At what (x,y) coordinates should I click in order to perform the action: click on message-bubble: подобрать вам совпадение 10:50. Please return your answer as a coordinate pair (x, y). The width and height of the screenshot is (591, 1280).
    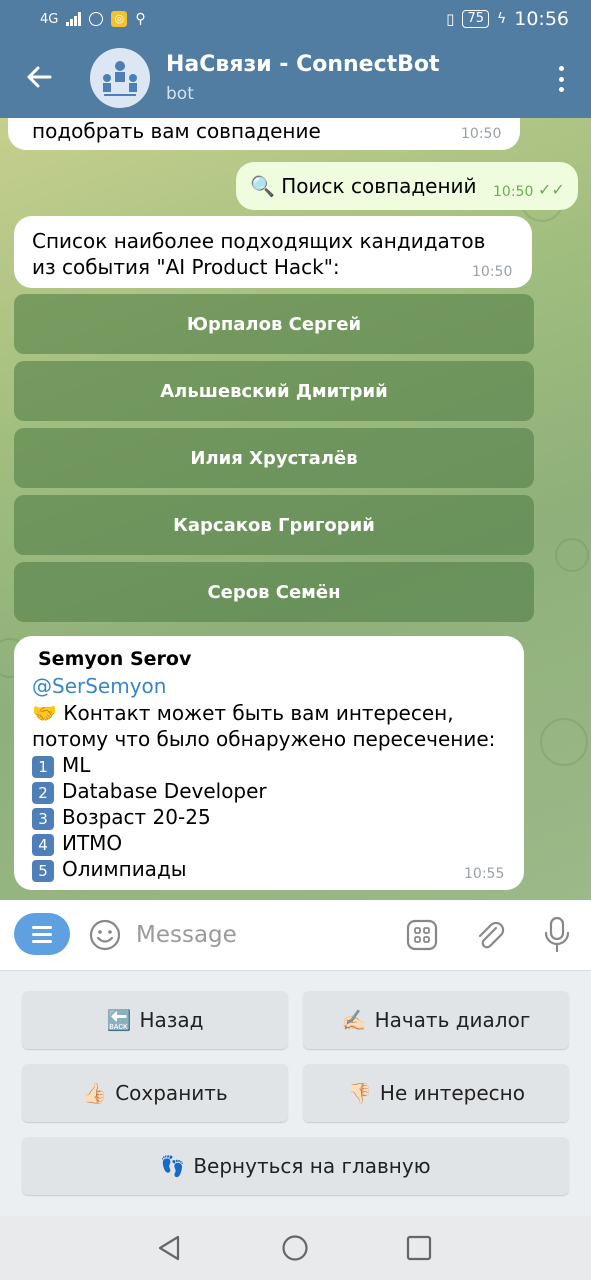
    Looking at the image, I should click on (264, 134).